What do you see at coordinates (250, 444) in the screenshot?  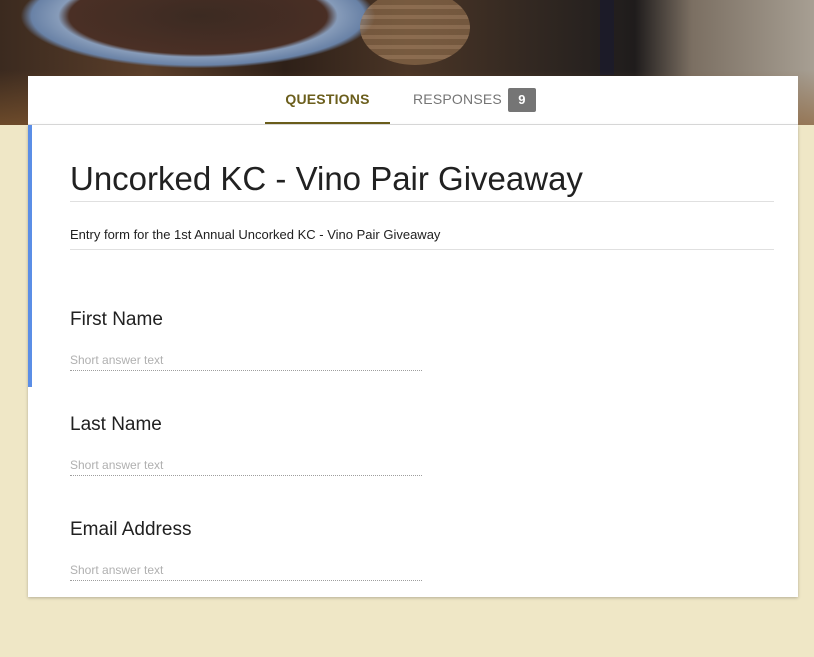 I see `question-last-name: Last Name` at bounding box center [250, 444].